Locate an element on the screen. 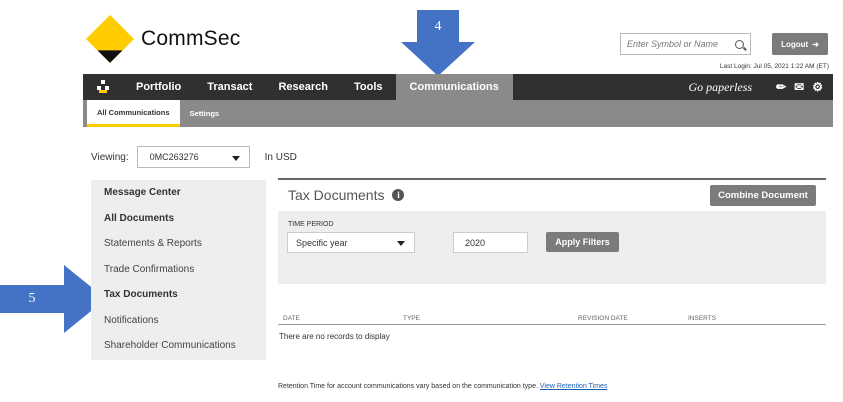 The height and width of the screenshot is (402, 843). sidebar-item-label: Shareholder Communications is located at coordinates (170, 346).